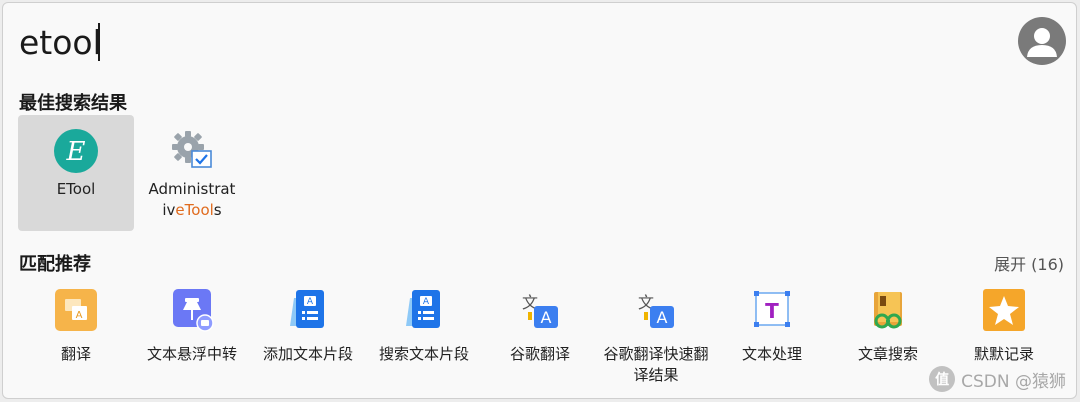 This screenshot has height=402, width=1080. I want to click on svg-text: T, so click(772, 311).